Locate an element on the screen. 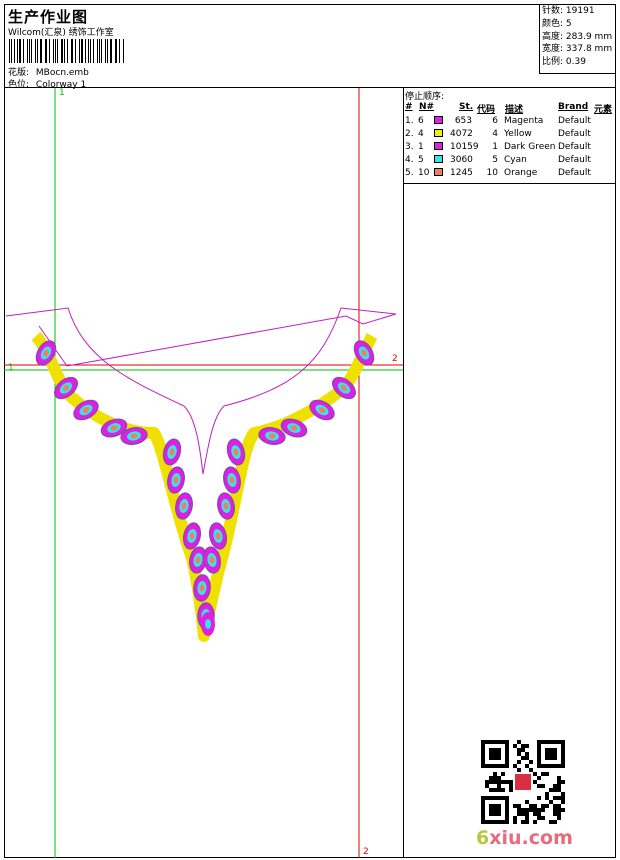 Image resolution: width=620 pixels, height=860 pixels. col-description: 描述 is located at coordinates (514, 110).